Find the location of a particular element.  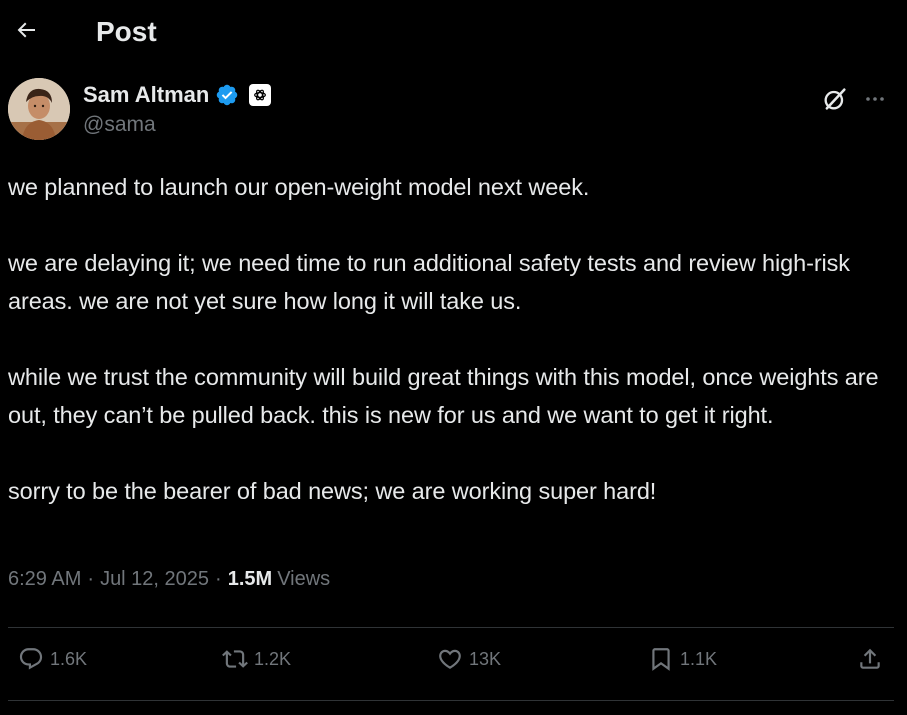

repost-button: 1.2K is located at coordinates (256, 659).